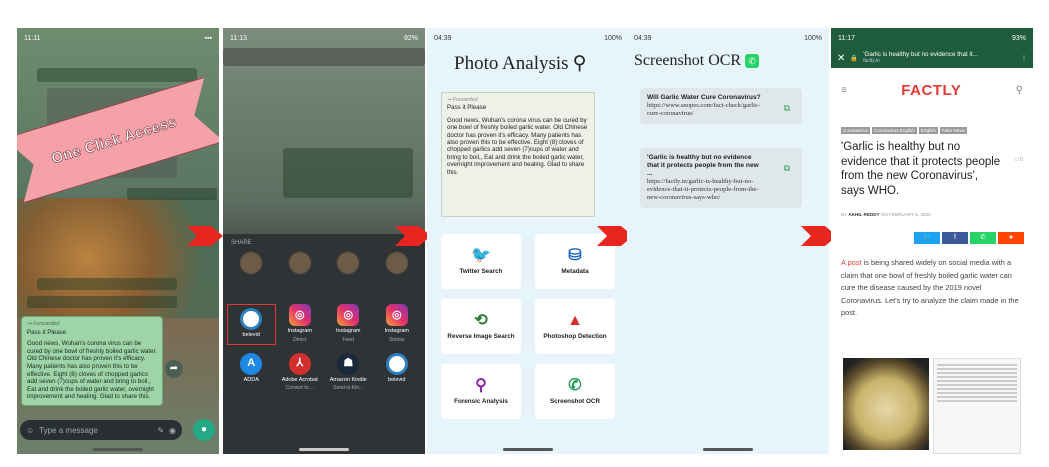 Image resolution: width=1049 pixels, height=467 pixels. I want to click on facebook-share-button: f, so click(955, 238).